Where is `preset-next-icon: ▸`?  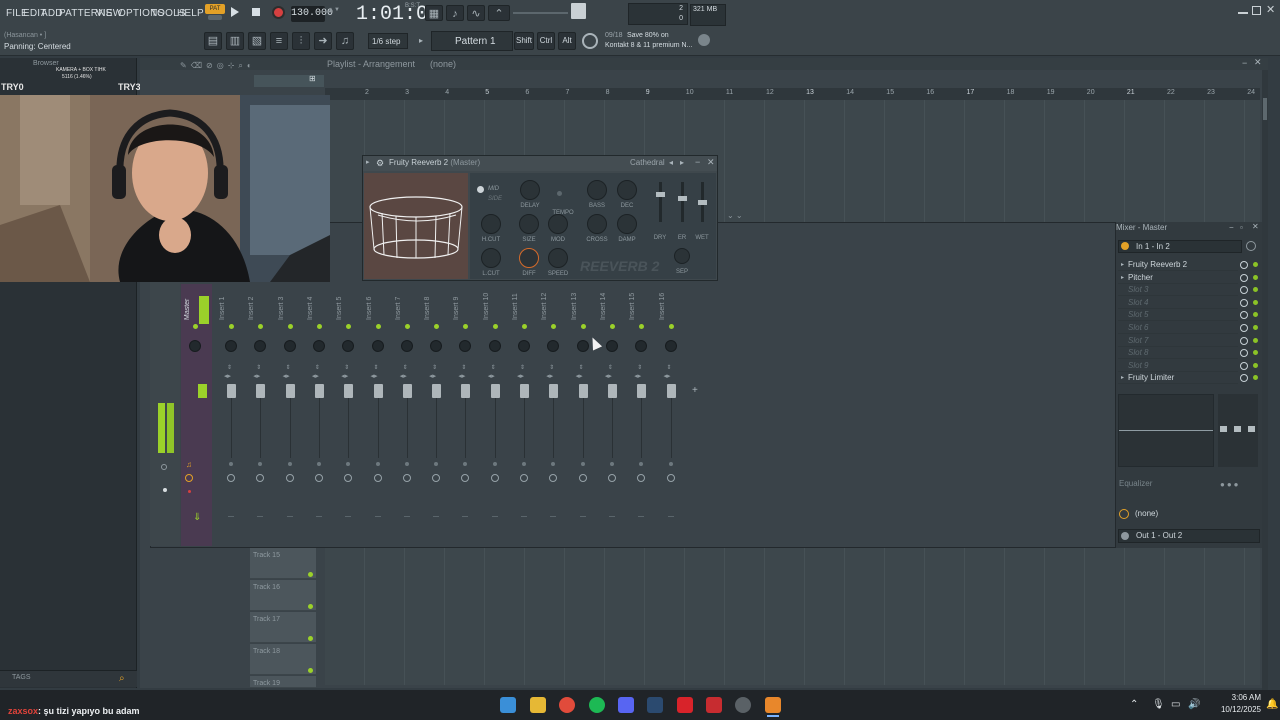 preset-next-icon: ▸ is located at coordinates (682, 162).